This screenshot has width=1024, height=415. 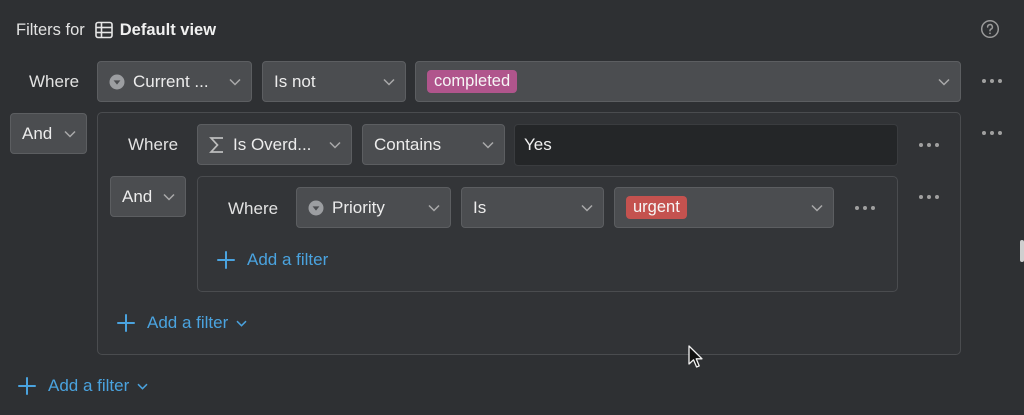 I want to click on status-icon, so click(x=117, y=82).